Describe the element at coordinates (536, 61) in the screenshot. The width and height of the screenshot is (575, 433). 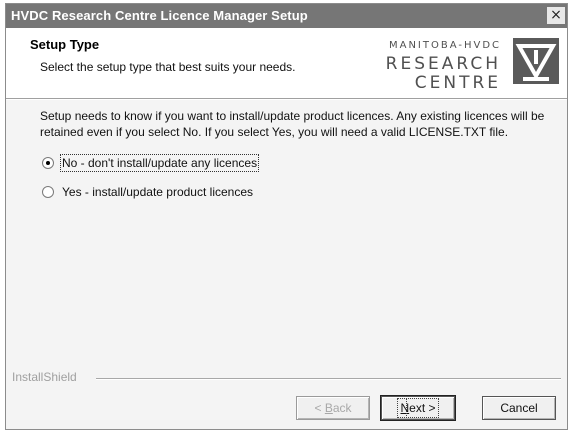
I see `hvdc-triangle-logo-icon` at that location.